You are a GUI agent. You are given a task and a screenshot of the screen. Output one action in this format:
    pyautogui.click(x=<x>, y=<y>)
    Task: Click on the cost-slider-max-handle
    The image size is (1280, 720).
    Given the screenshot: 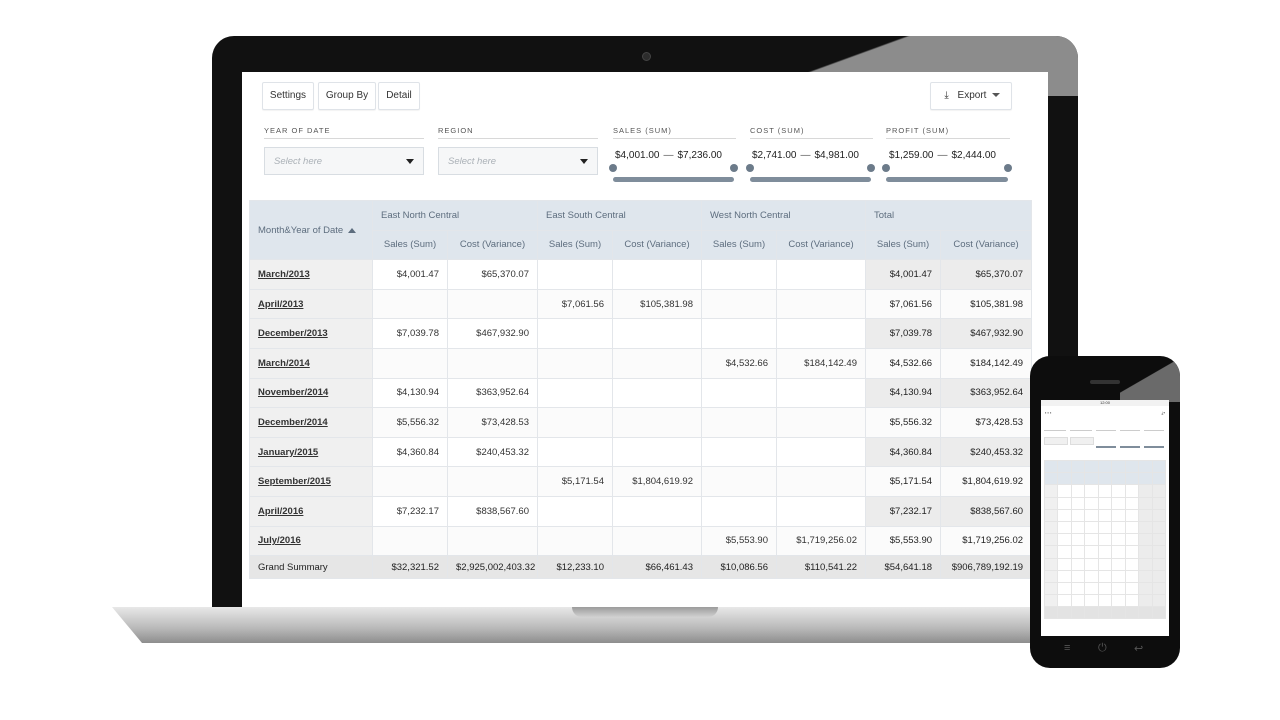 What is the action you would take?
    pyautogui.click(x=871, y=168)
    